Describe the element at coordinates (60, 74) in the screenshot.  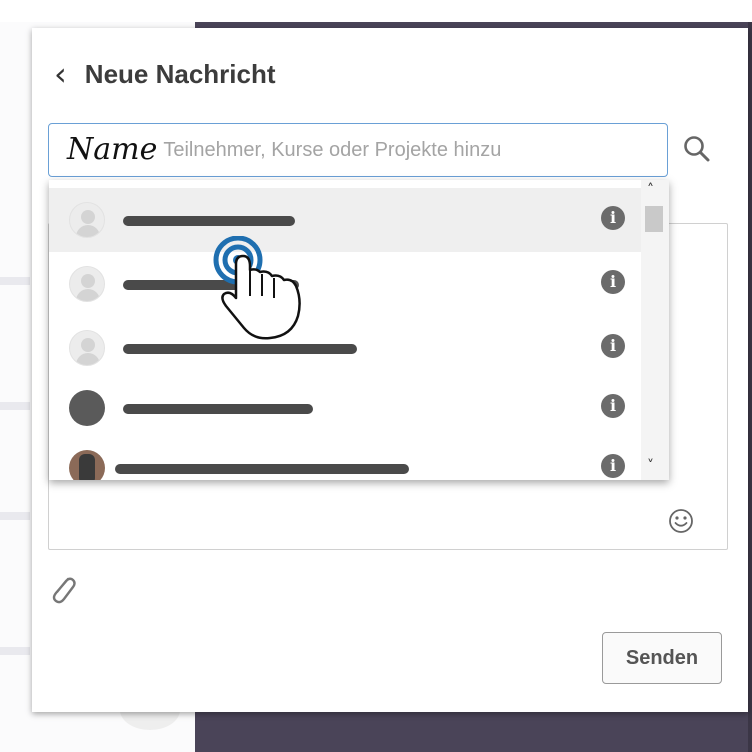
I see `chevron-left-icon: ‹` at that location.